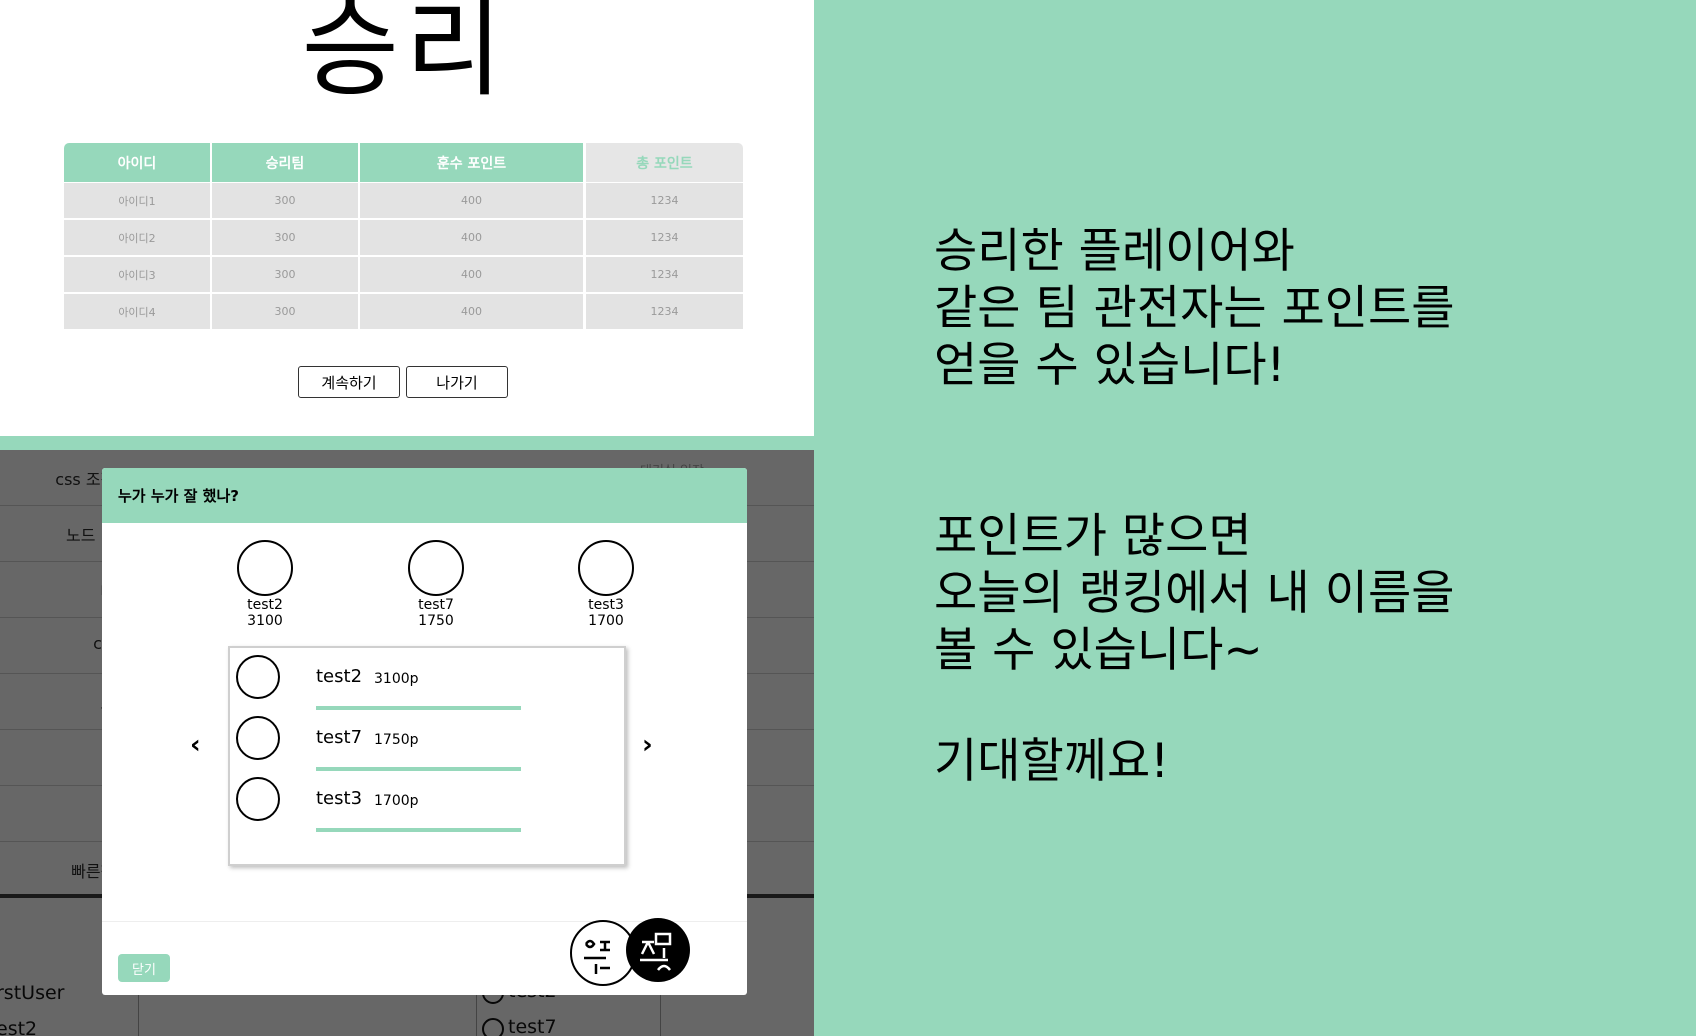  Describe the element at coordinates (407, 443) in the screenshot. I see `divider-strip` at that location.